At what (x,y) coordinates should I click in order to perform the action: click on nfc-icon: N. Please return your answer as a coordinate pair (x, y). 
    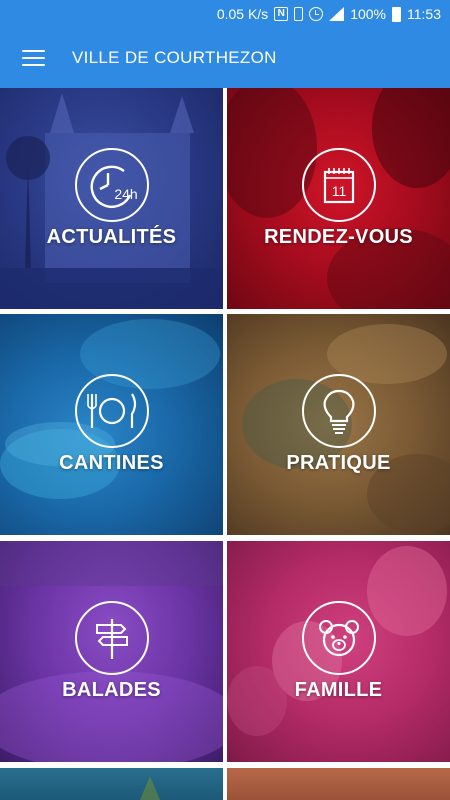
    Looking at the image, I should click on (281, 14).